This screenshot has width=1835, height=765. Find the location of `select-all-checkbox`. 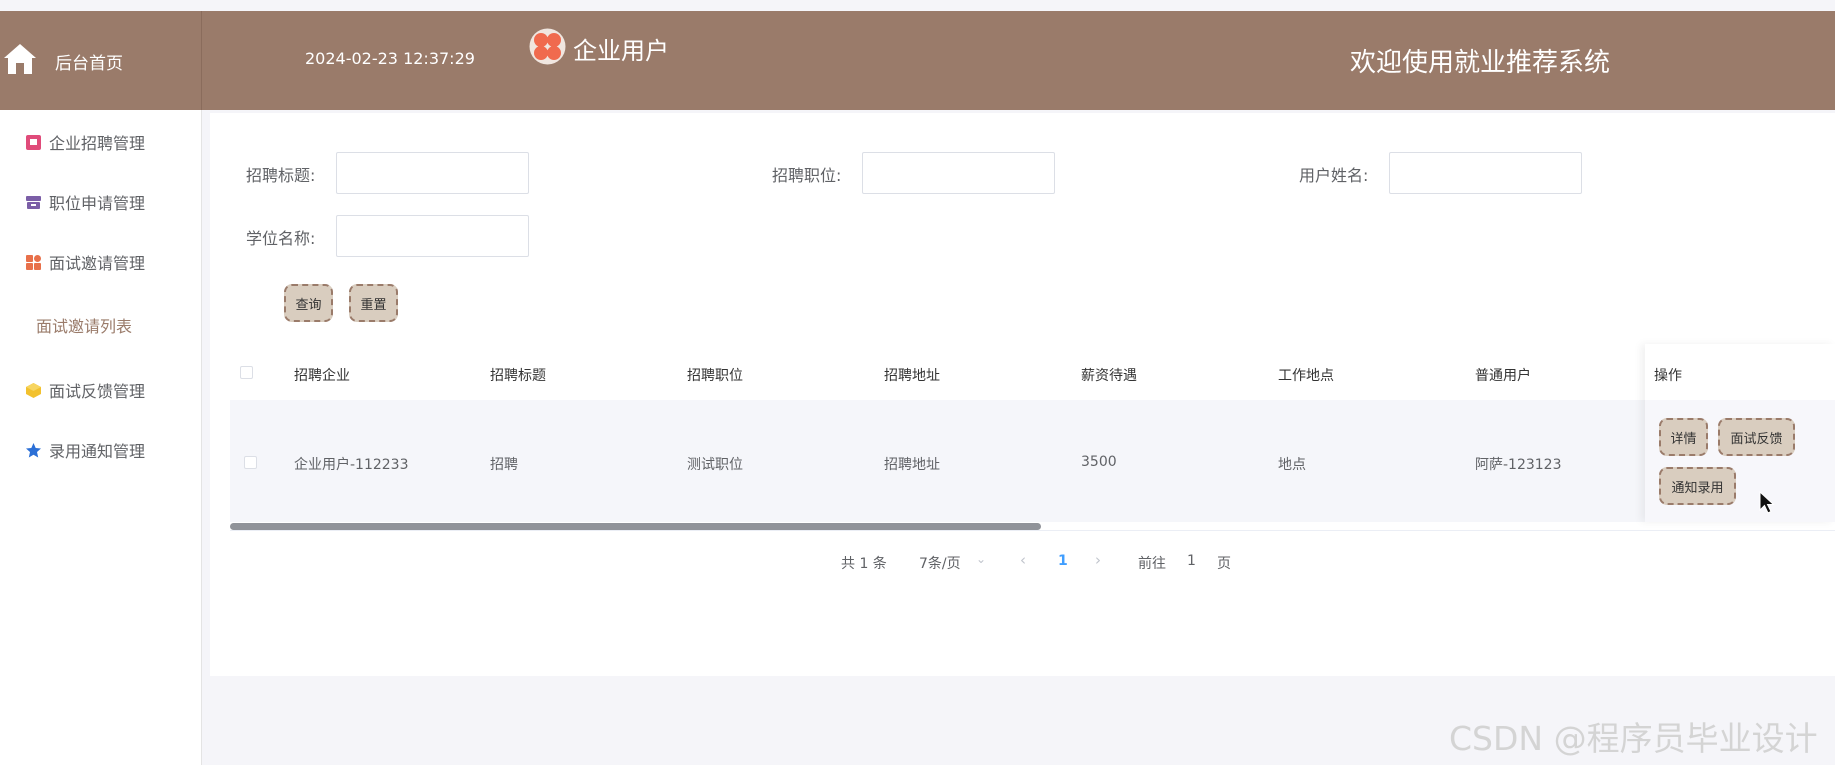

select-all-checkbox is located at coordinates (246, 372).